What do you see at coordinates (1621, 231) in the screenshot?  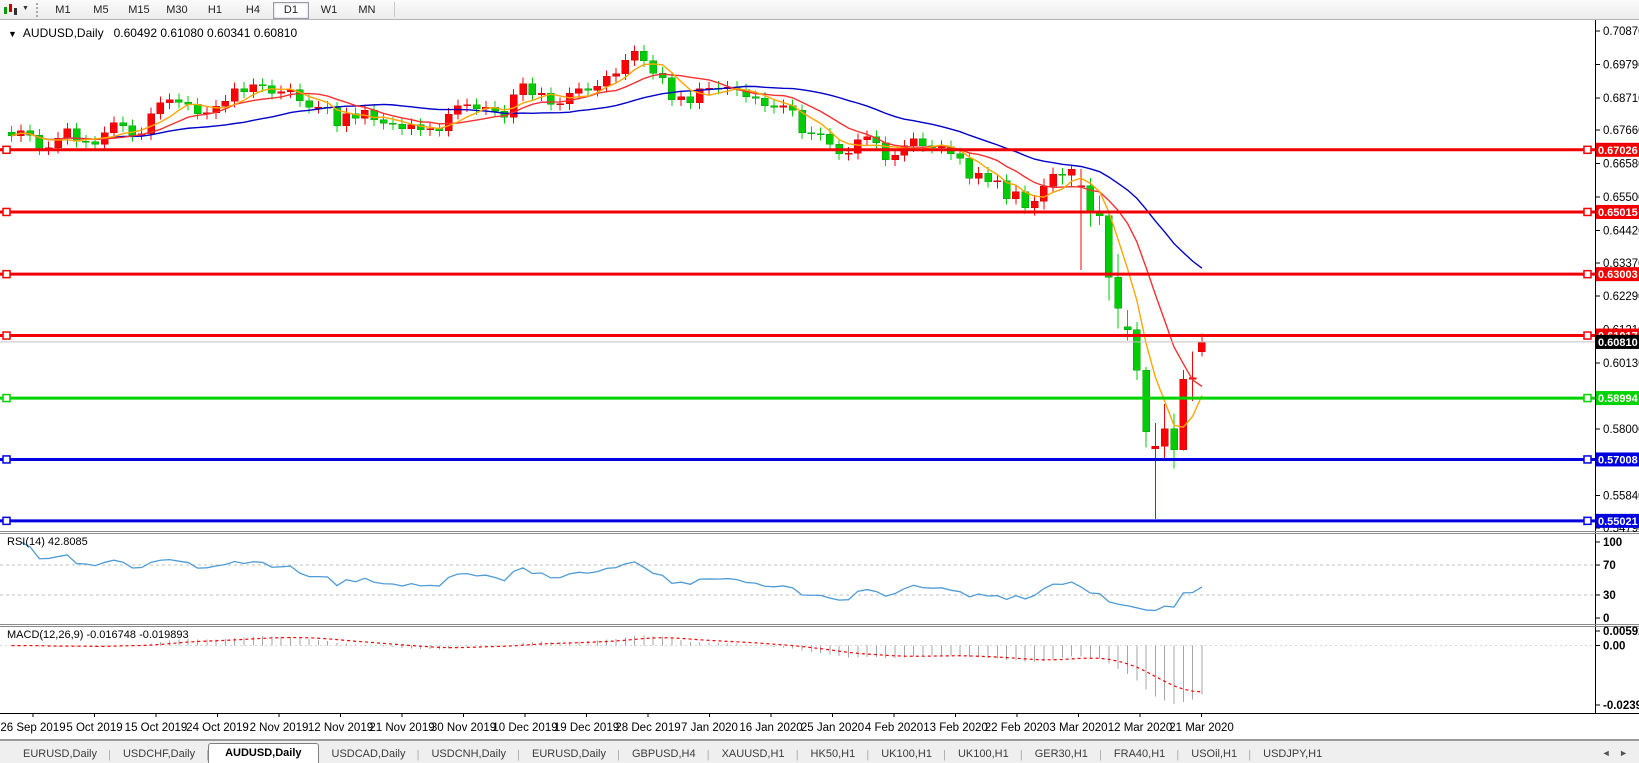 I see `price-tick-label: 0.64420` at bounding box center [1621, 231].